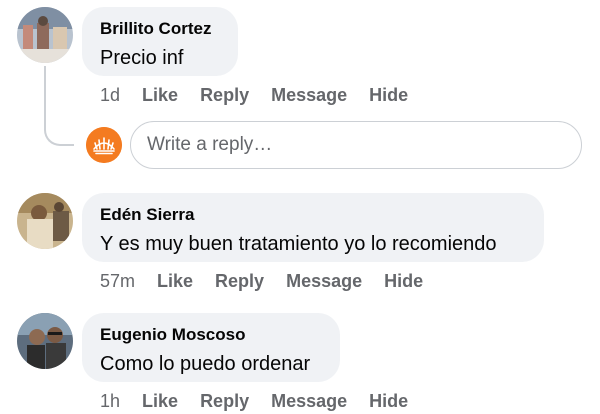 This screenshot has height=414, width=600. I want to click on reply-author-avatar, so click(104, 145).